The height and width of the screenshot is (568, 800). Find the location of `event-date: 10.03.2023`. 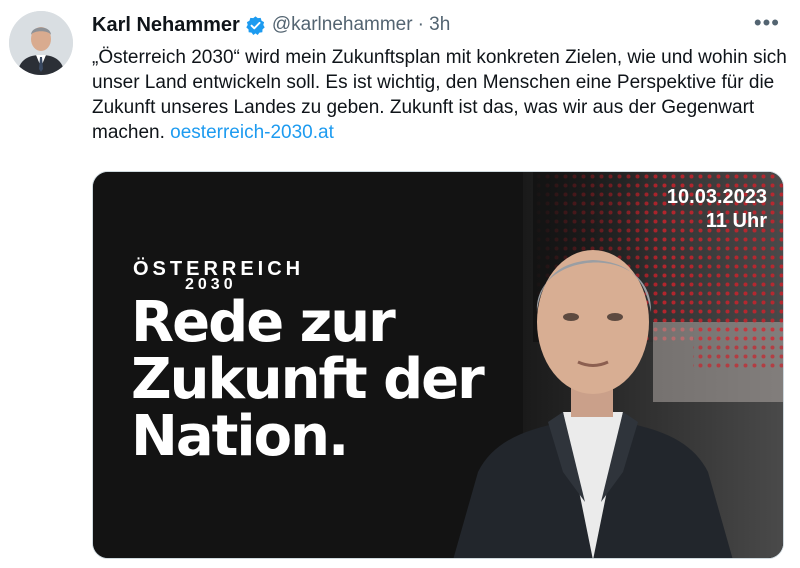

event-date: 10.03.2023 is located at coordinates (716, 197).